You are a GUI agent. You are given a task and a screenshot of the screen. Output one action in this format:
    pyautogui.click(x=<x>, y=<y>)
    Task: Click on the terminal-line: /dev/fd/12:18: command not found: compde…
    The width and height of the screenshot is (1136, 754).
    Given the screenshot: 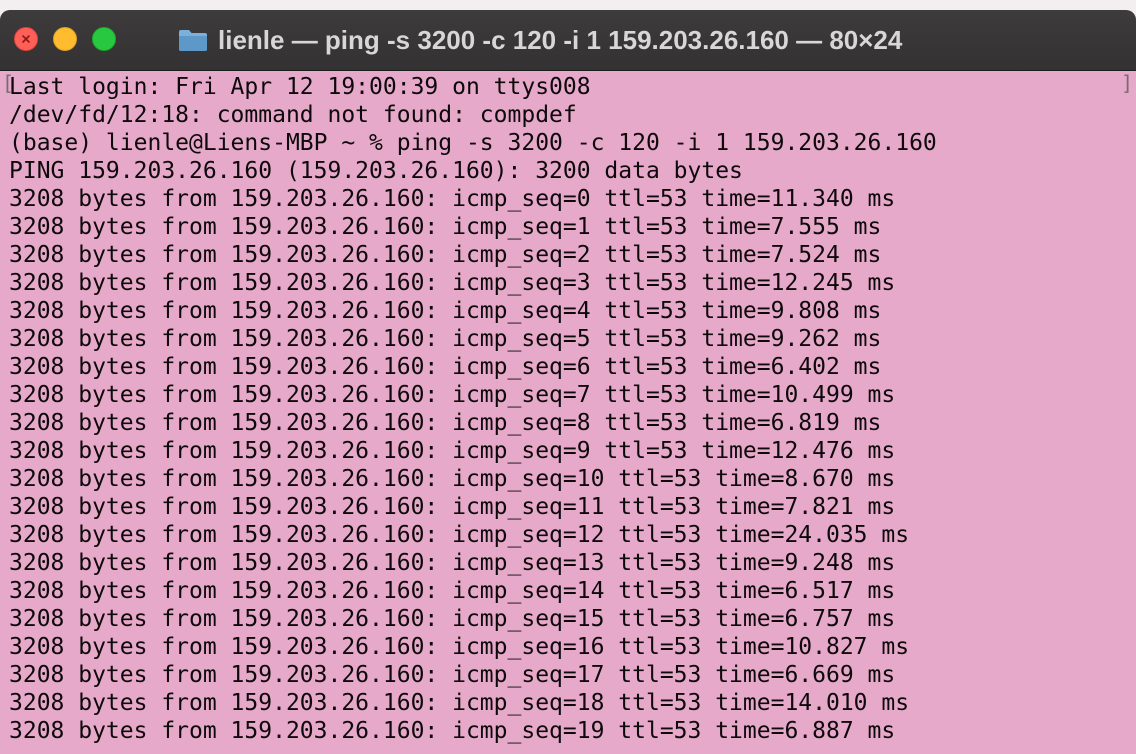 What is the action you would take?
    pyautogui.click(x=293, y=115)
    